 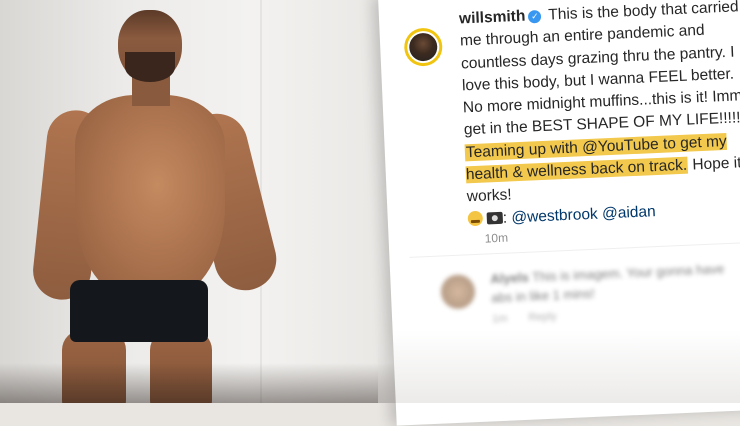 What do you see at coordinates (629, 212) in the screenshot?
I see `mention-link: @aidan` at bounding box center [629, 212].